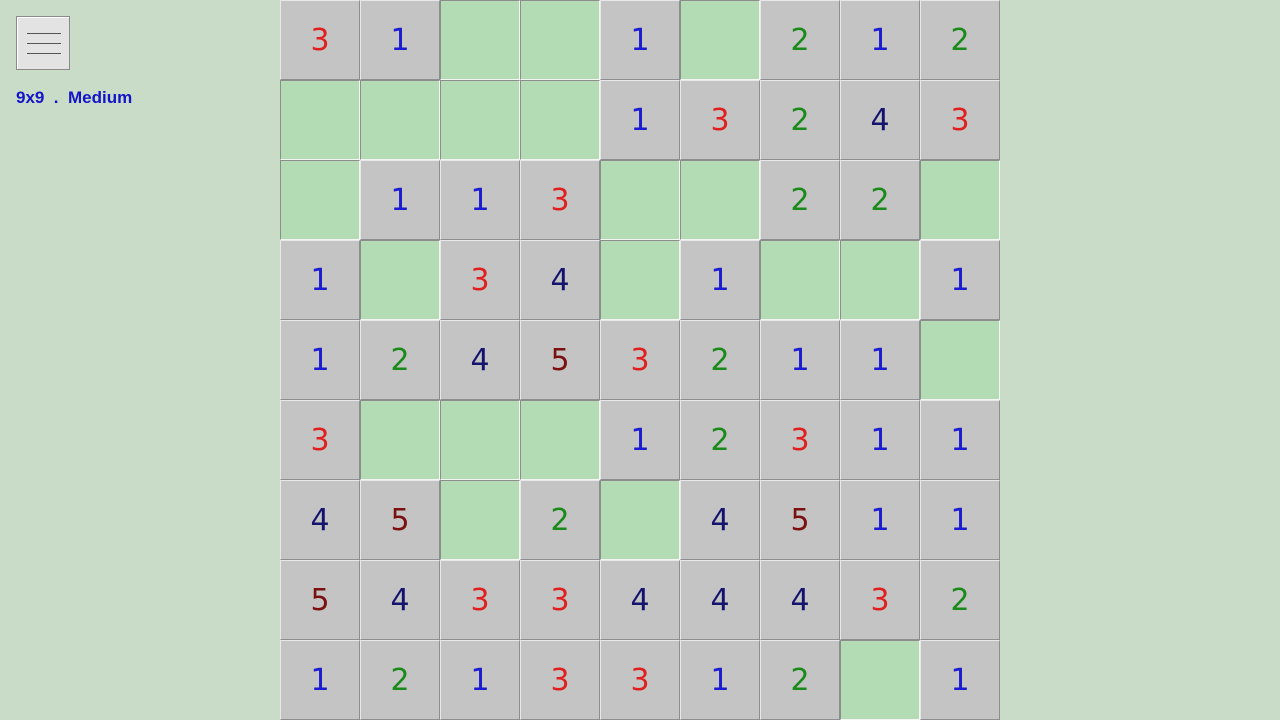 This screenshot has height=720, width=1280. I want to click on menu-button, so click(43, 43).